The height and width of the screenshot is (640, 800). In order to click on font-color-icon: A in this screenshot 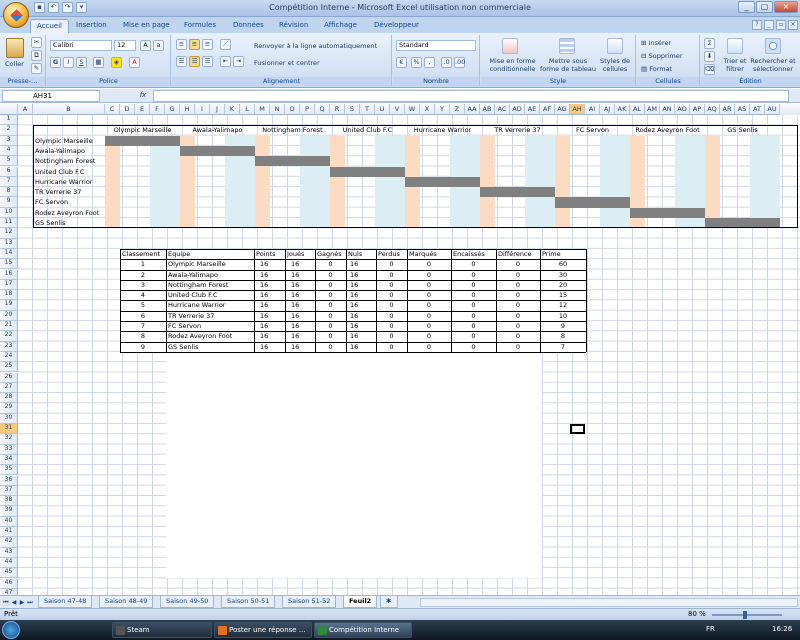, I will do `click(134, 62)`.